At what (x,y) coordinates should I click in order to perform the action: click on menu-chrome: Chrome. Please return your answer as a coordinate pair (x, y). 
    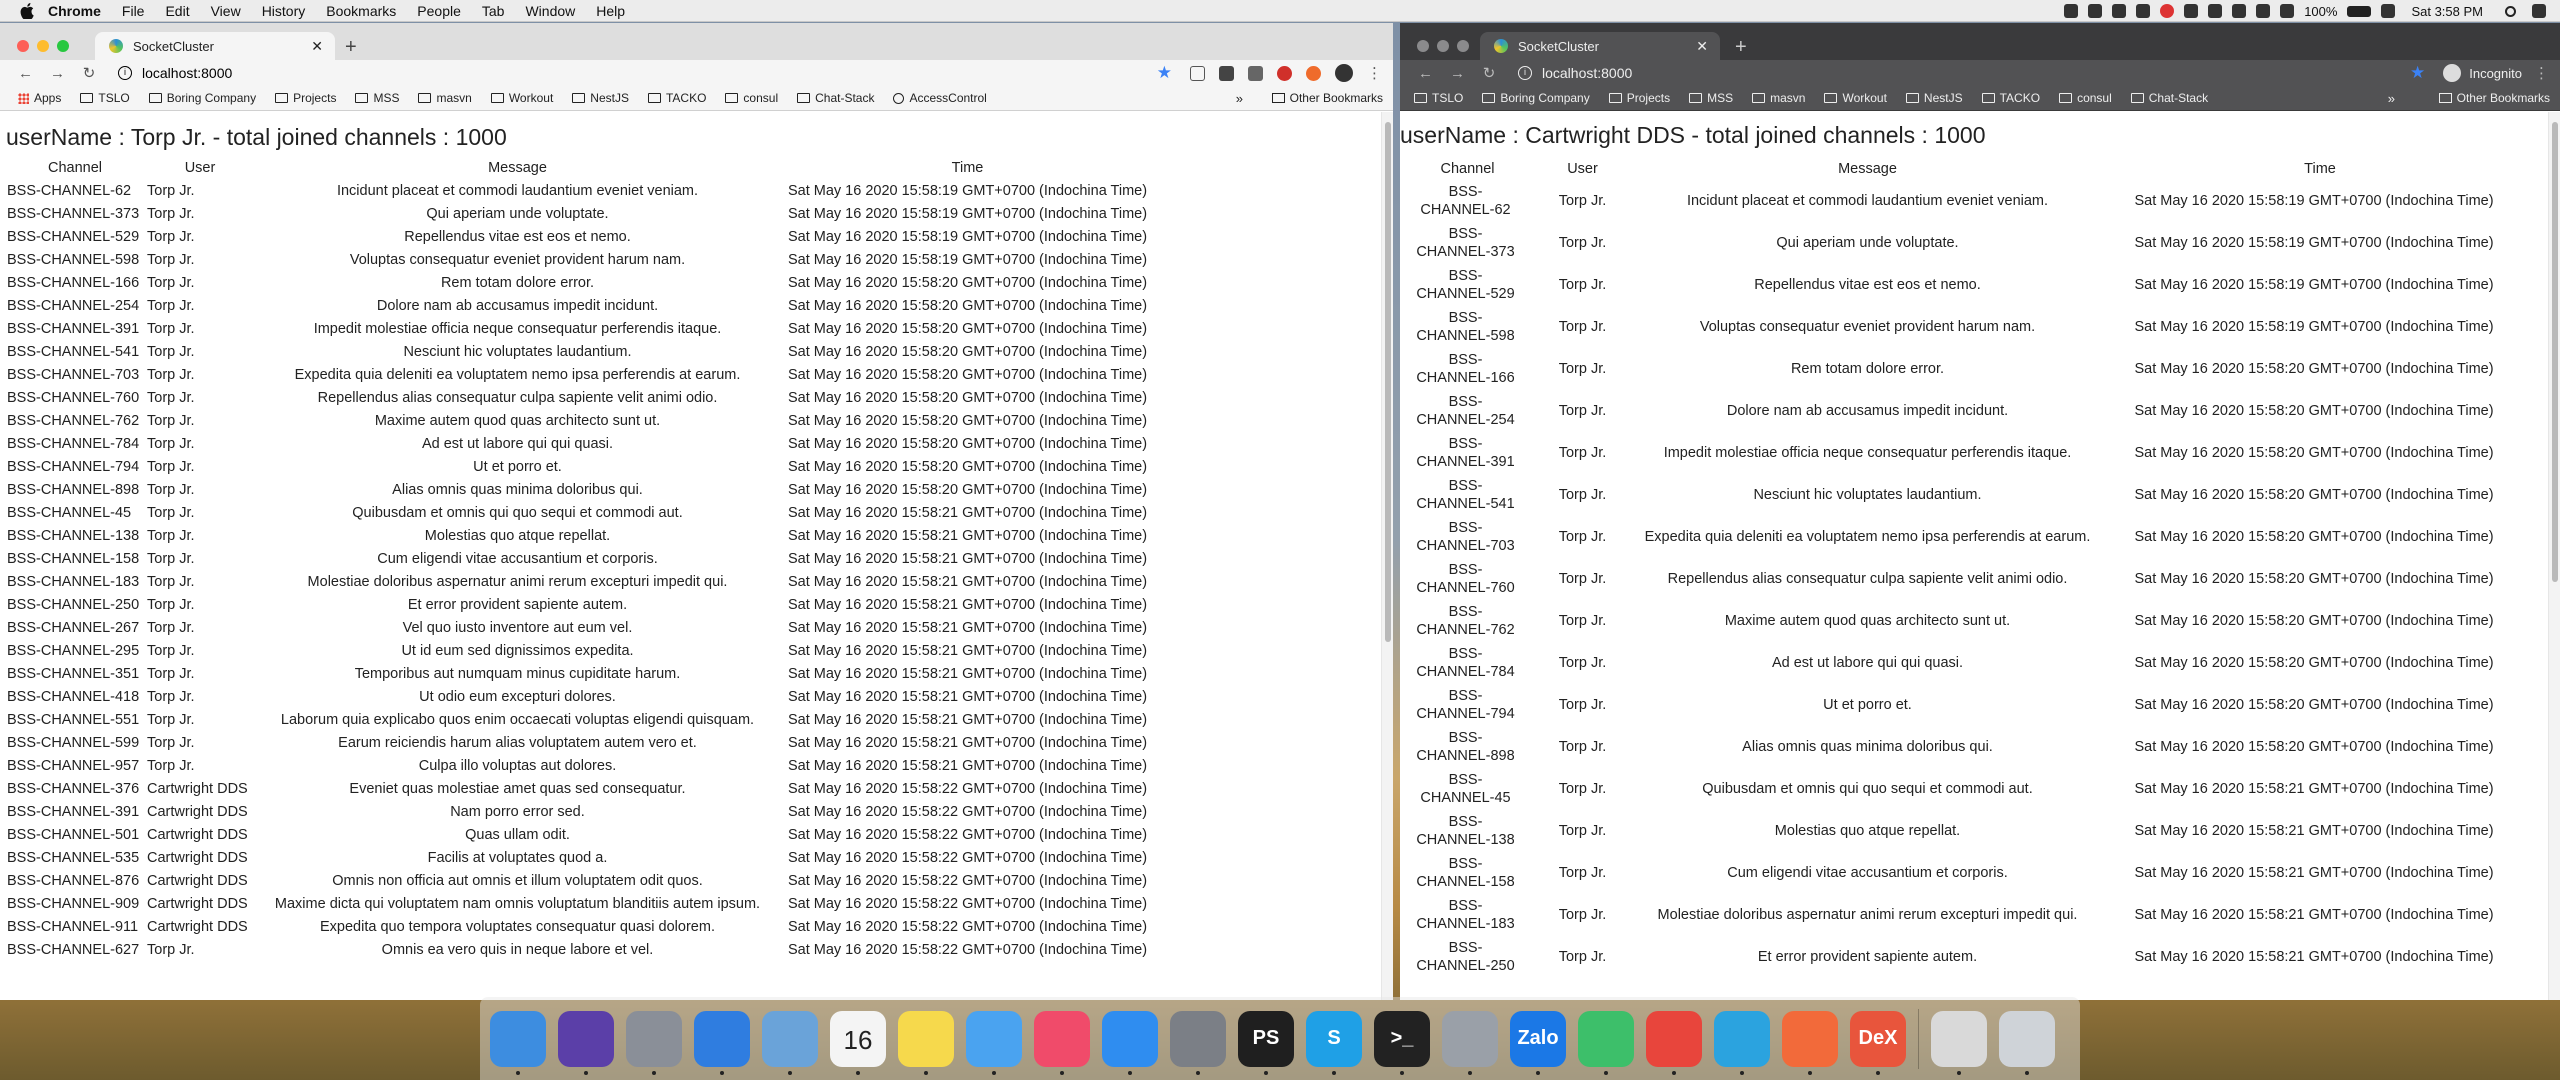
    Looking at the image, I should click on (74, 11).